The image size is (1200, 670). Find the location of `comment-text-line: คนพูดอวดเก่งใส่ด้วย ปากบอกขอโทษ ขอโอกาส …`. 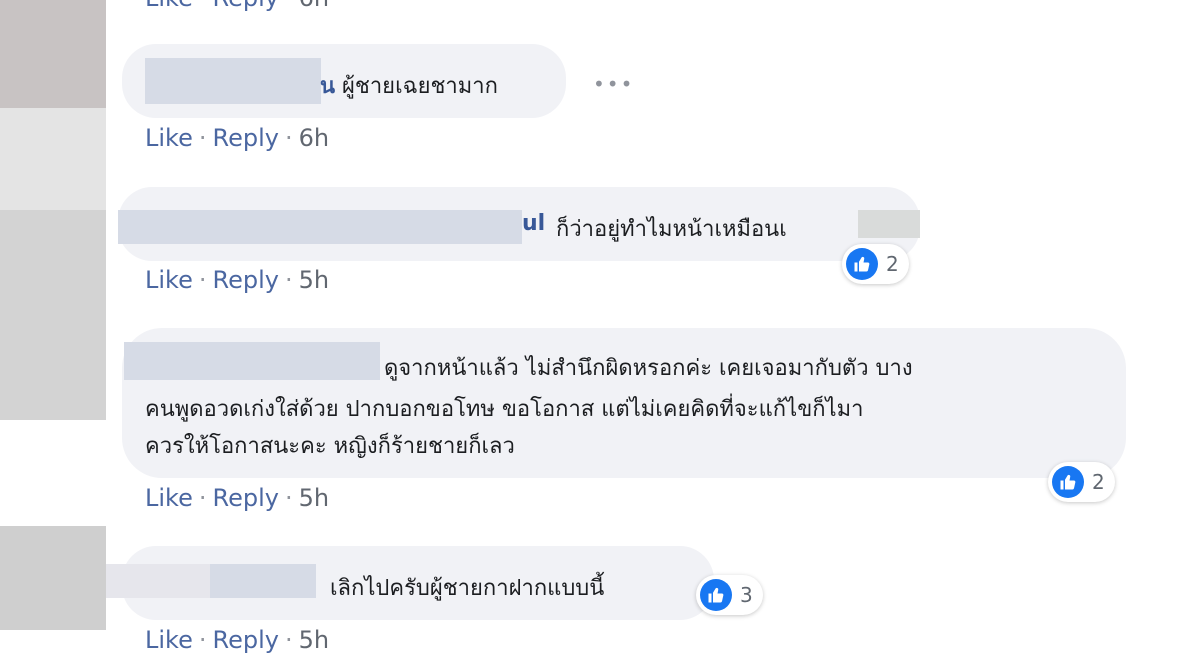

comment-text-line: คนพูดอวดเก่งใส่ด้วย ปากบอกขอโทษ ขอโอกาส … is located at coordinates (504, 409).